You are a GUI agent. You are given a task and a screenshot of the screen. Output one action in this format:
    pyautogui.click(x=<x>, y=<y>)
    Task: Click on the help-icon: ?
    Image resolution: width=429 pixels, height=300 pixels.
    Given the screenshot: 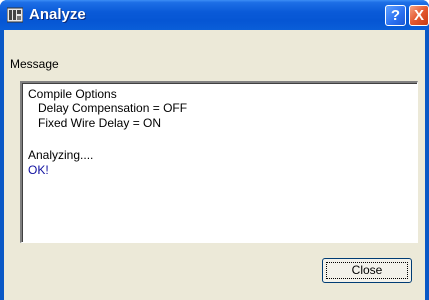 What is the action you would take?
    pyautogui.click(x=395, y=15)
    